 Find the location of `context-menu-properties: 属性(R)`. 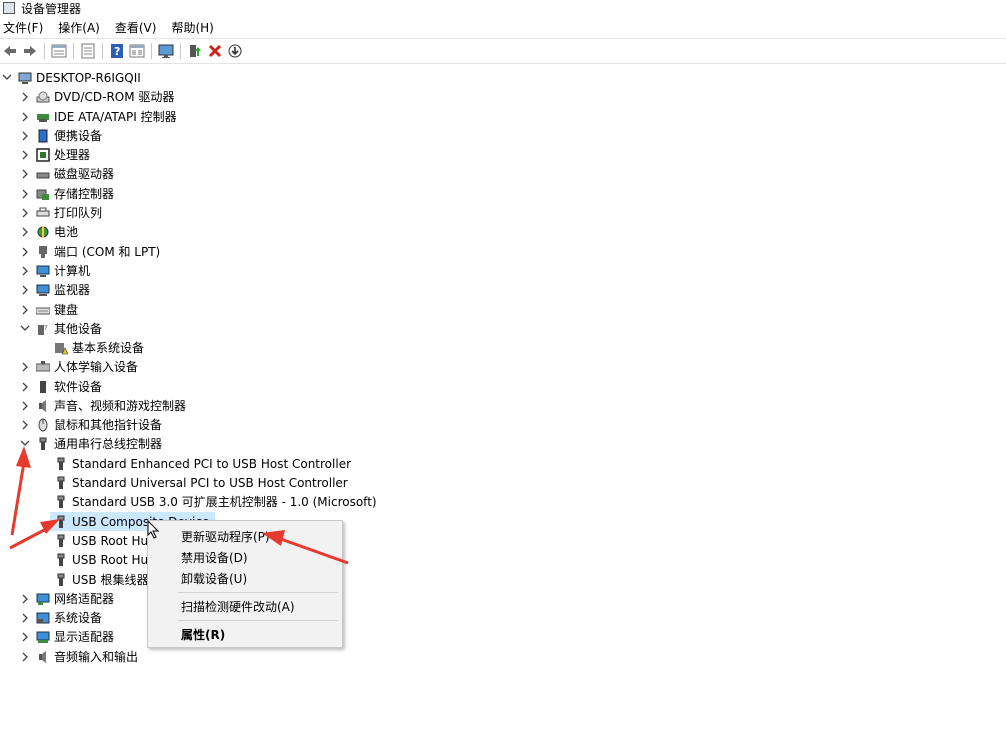

context-menu-properties: 属性(R) is located at coordinates (203, 634).